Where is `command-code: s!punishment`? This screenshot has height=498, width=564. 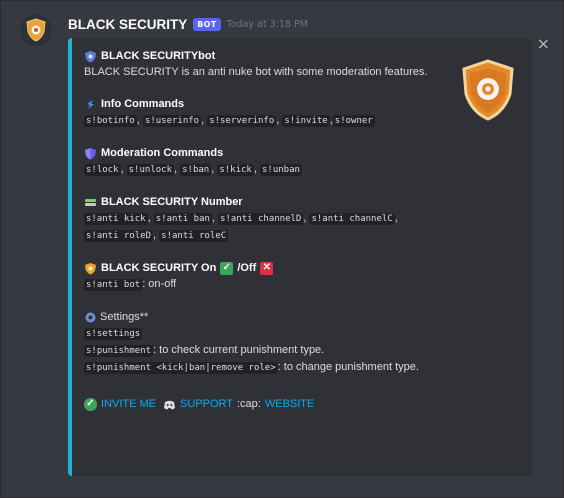 command-code: s!punishment is located at coordinates (119, 351).